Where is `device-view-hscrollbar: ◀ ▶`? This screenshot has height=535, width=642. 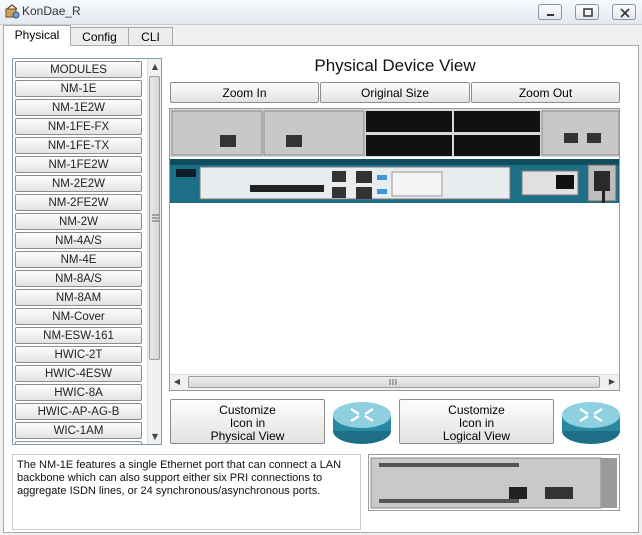
device-view-hscrollbar: ◀ ▶ is located at coordinates (394, 382).